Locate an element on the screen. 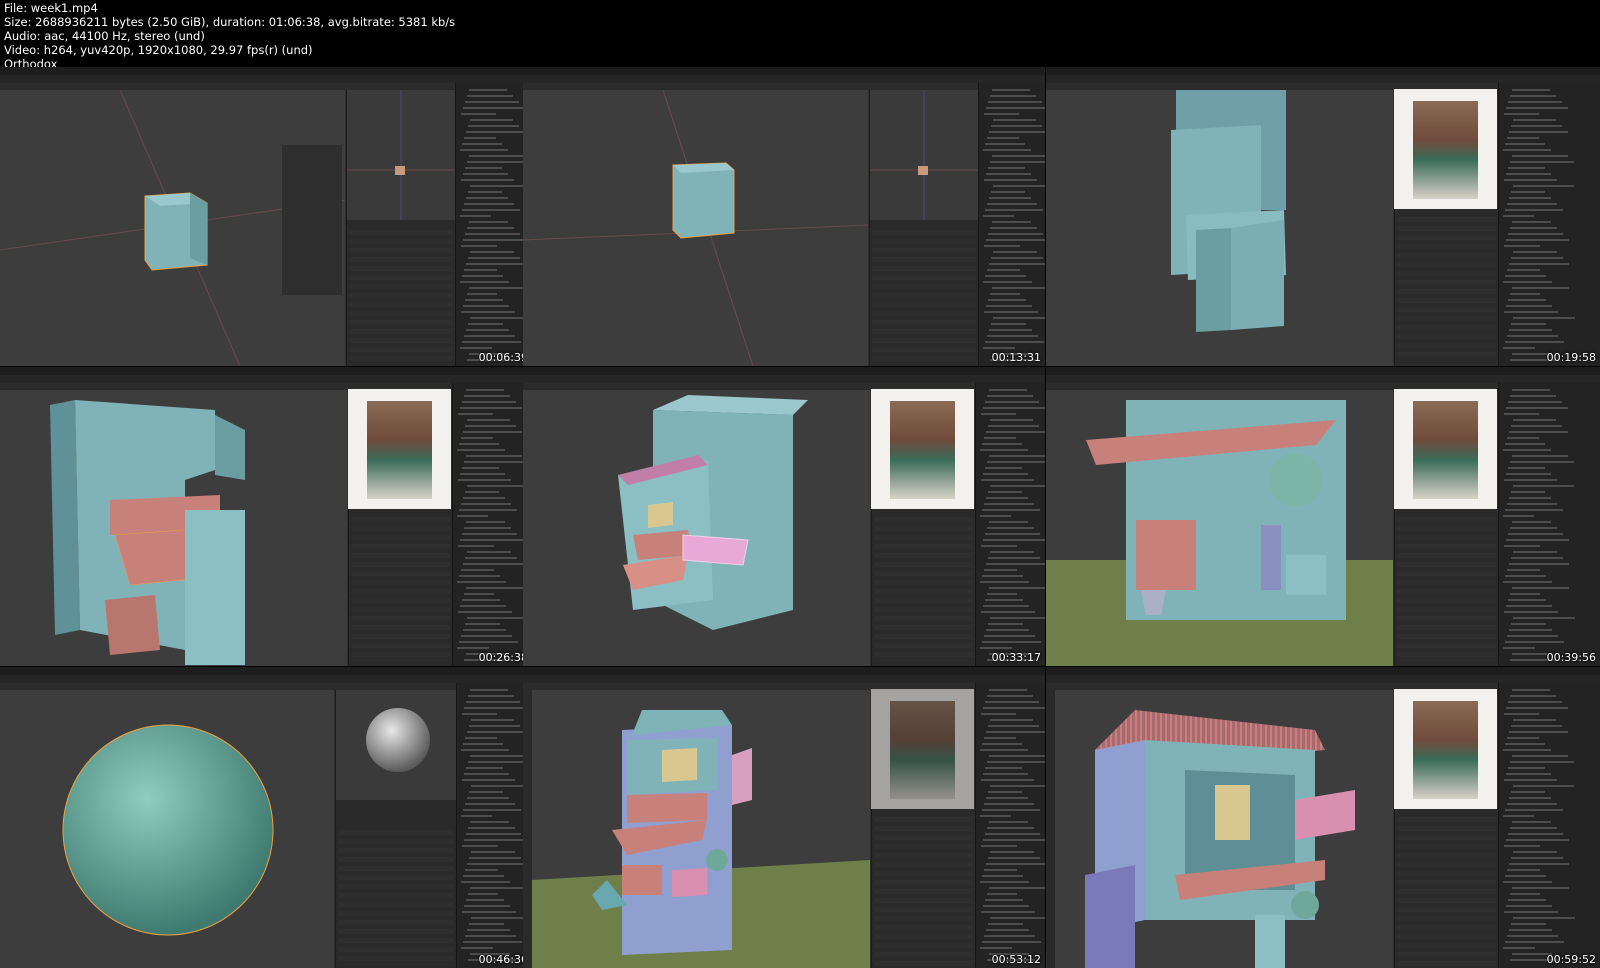 The height and width of the screenshot is (968, 1600). toolbar is located at coordinates (1050, 829).